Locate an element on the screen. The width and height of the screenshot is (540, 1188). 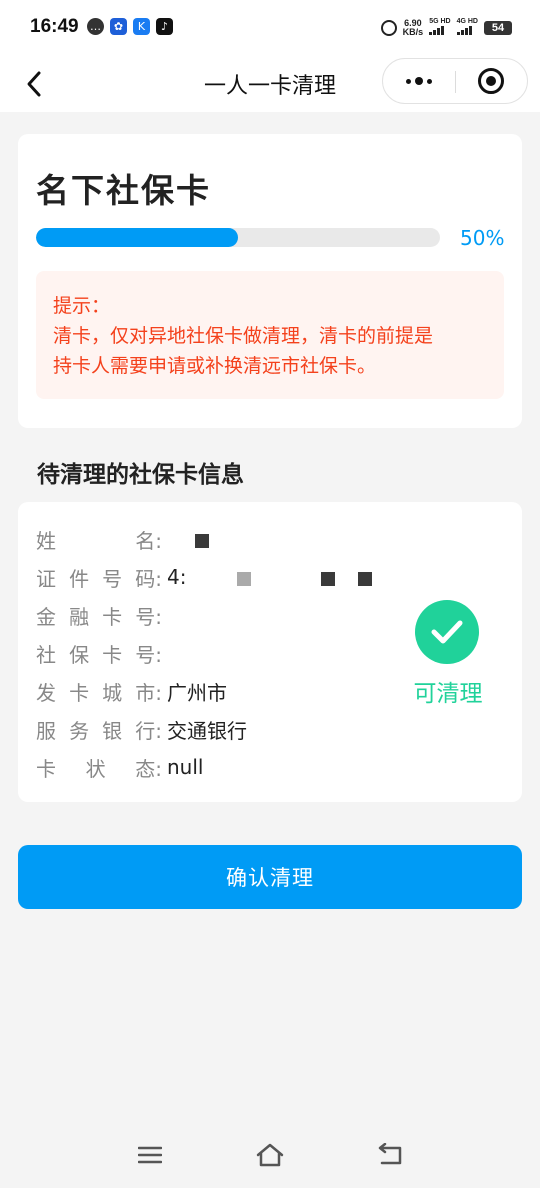
label-char: 银 is located at coordinates (112, 730).